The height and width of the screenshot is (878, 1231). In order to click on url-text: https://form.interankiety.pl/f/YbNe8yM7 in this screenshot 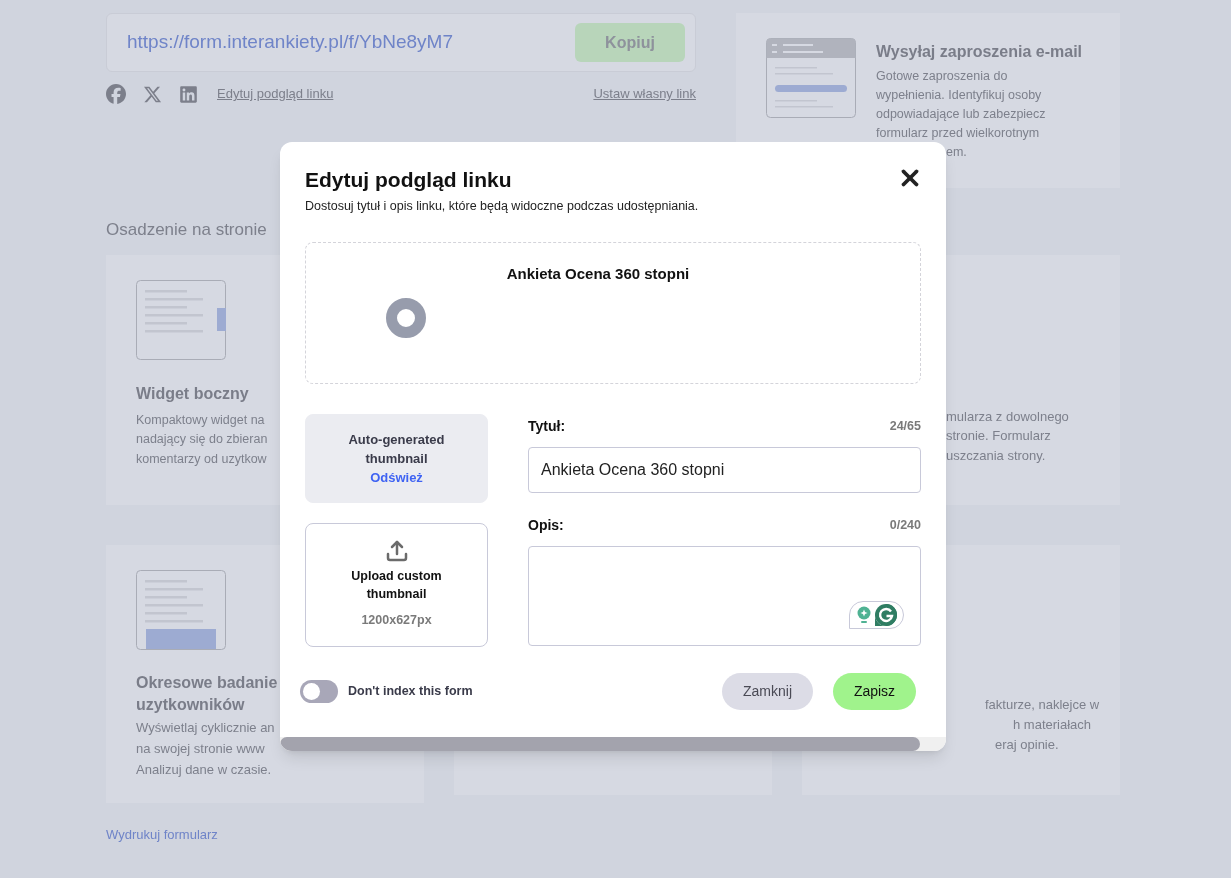, I will do `click(290, 42)`.